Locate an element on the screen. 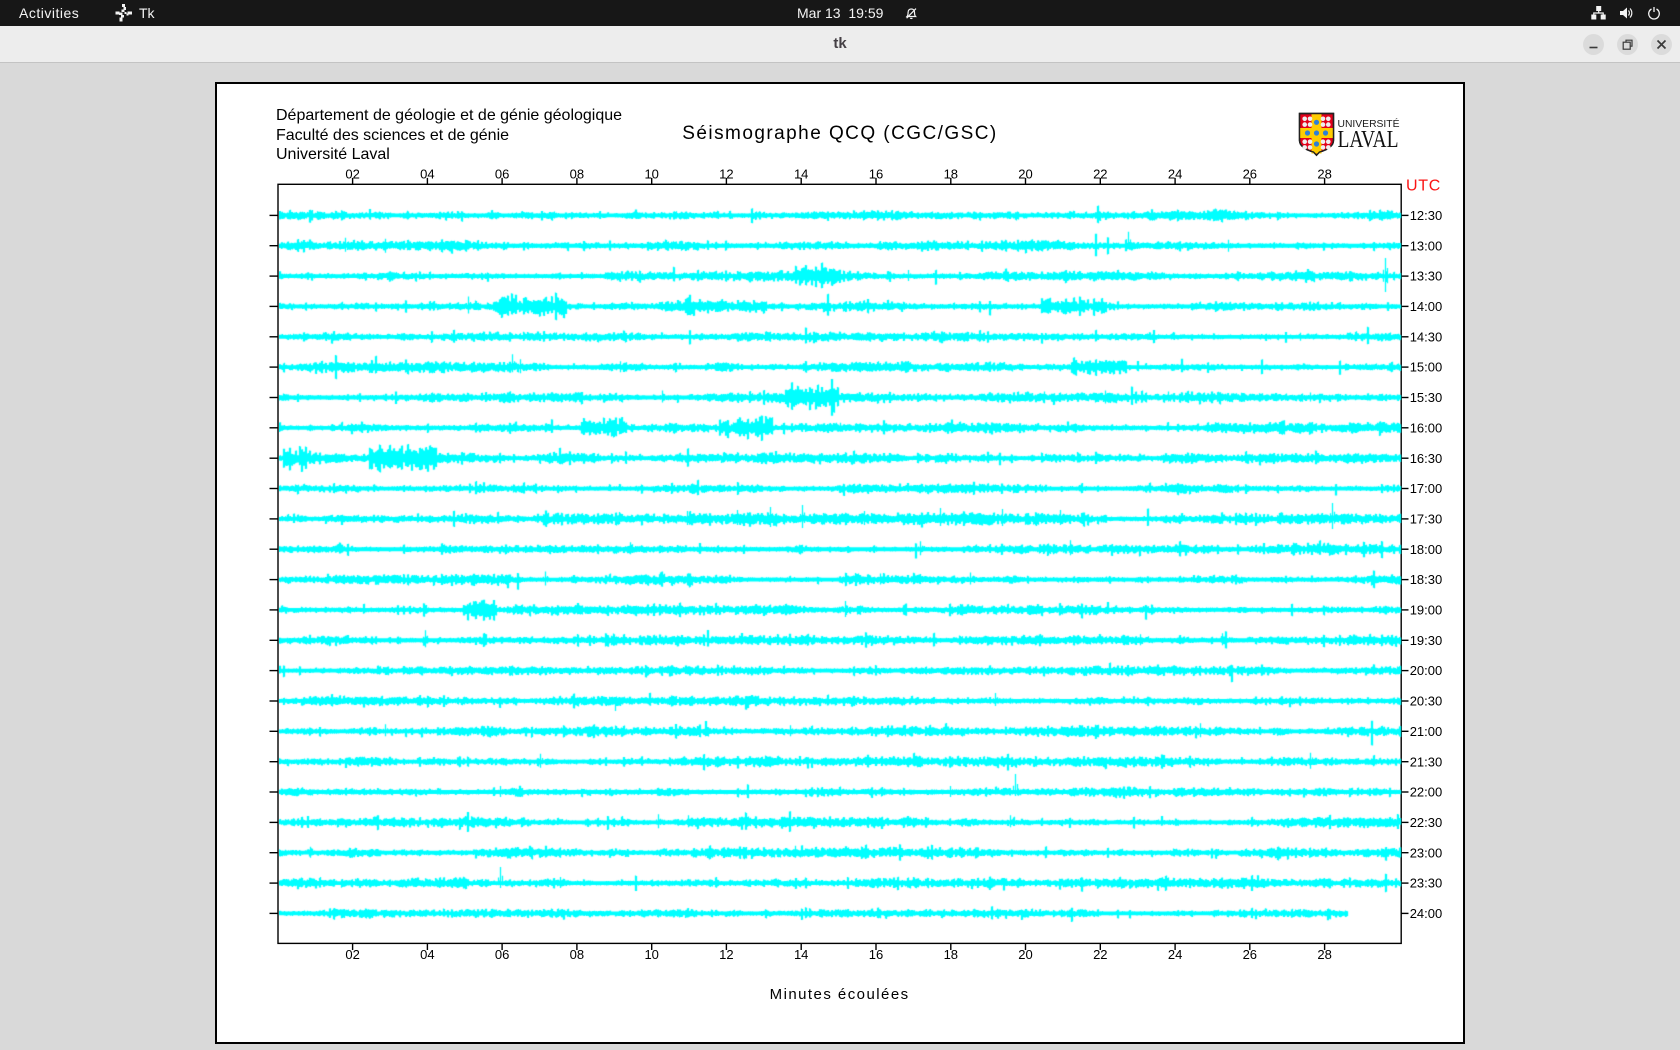 The width and height of the screenshot is (1680, 1050). svg-text: 22:00 is located at coordinates (1426, 792).